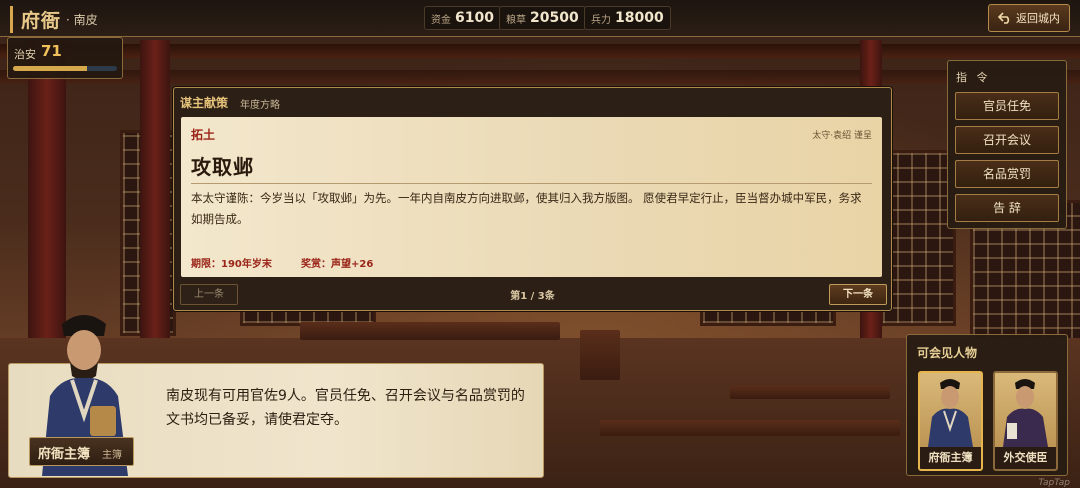 The width and height of the screenshot is (1080, 488). I want to click on speaker-name: 府衙主簿, so click(64, 454).